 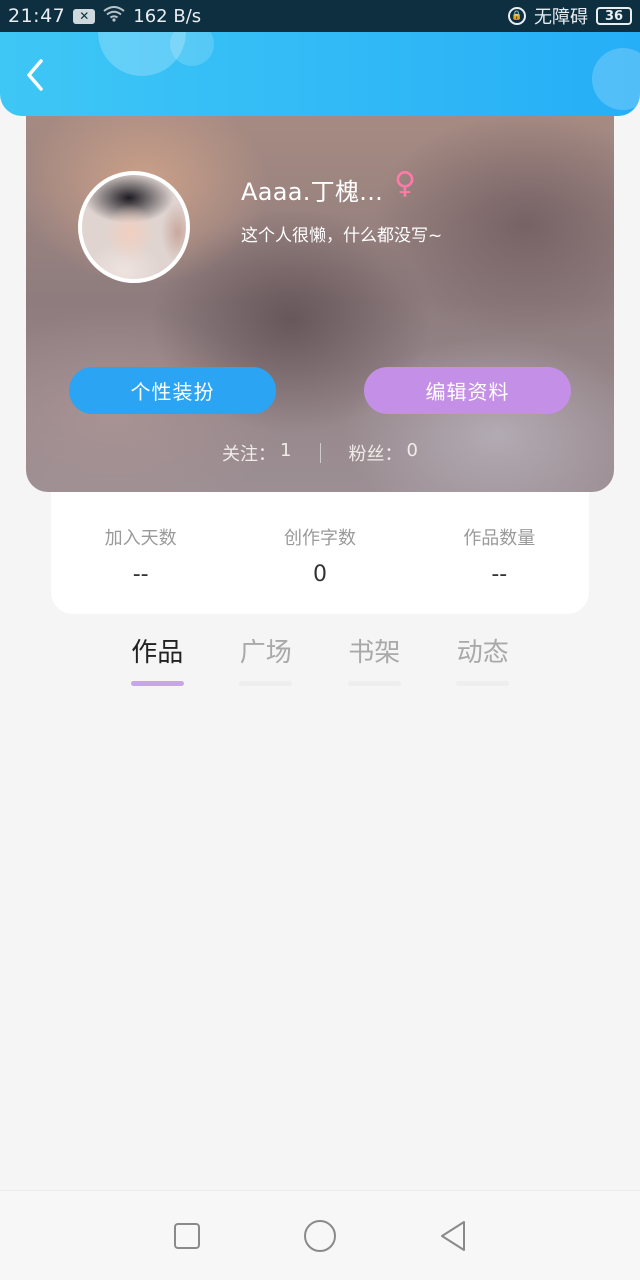 What do you see at coordinates (140, 538) in the screenshot?
I see `stat-label: 加入天数` at bounding box center [140, 538].